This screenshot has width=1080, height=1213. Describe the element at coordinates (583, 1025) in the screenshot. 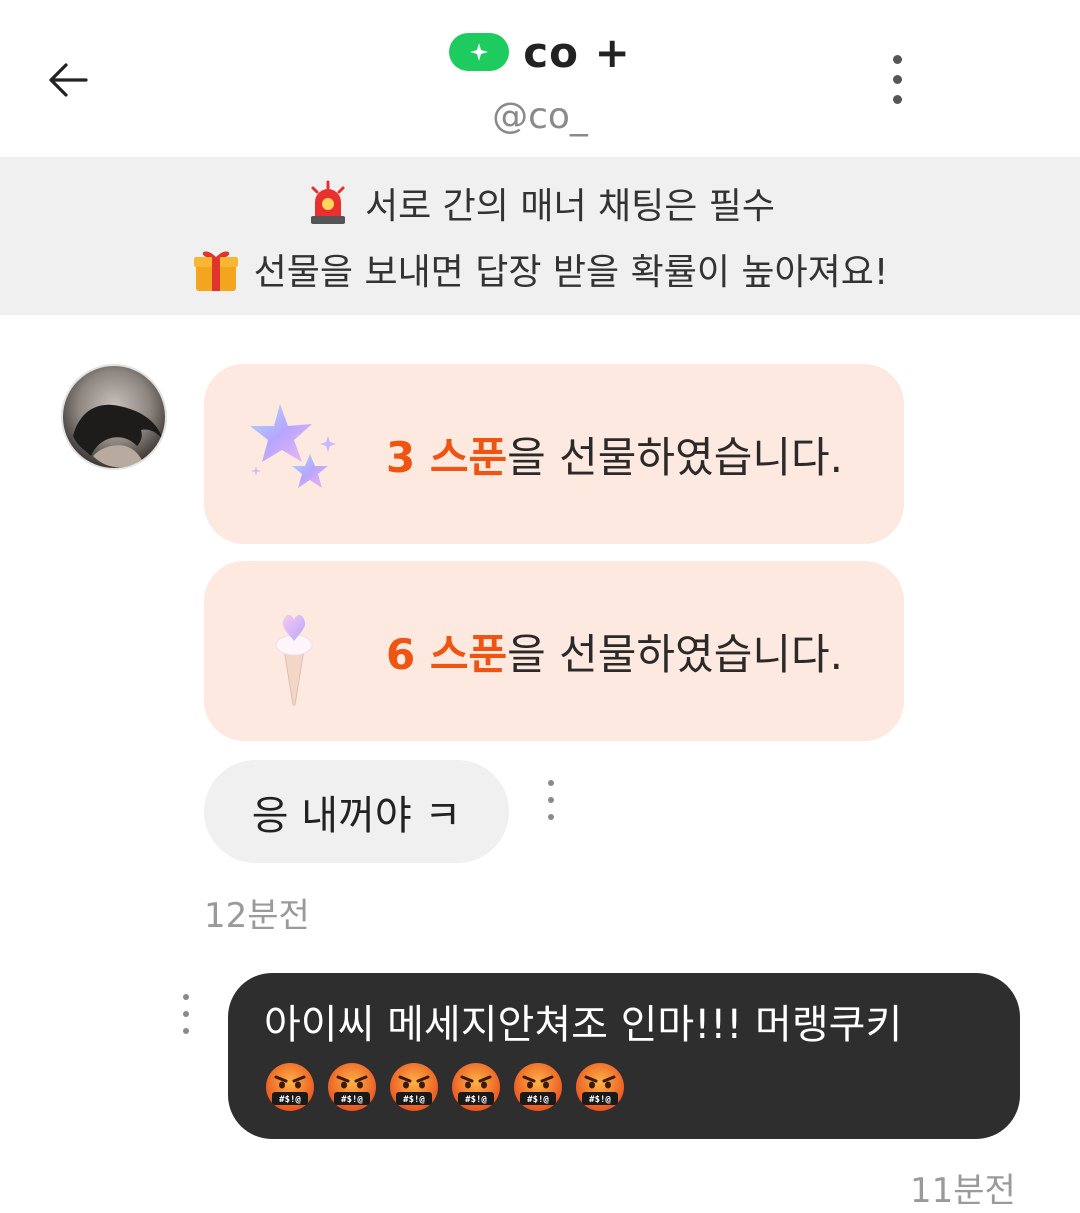

I see `outgoing-message-text: 아이씨 메세지안쳐조 인마!!! 머랭쿠키` at that location.